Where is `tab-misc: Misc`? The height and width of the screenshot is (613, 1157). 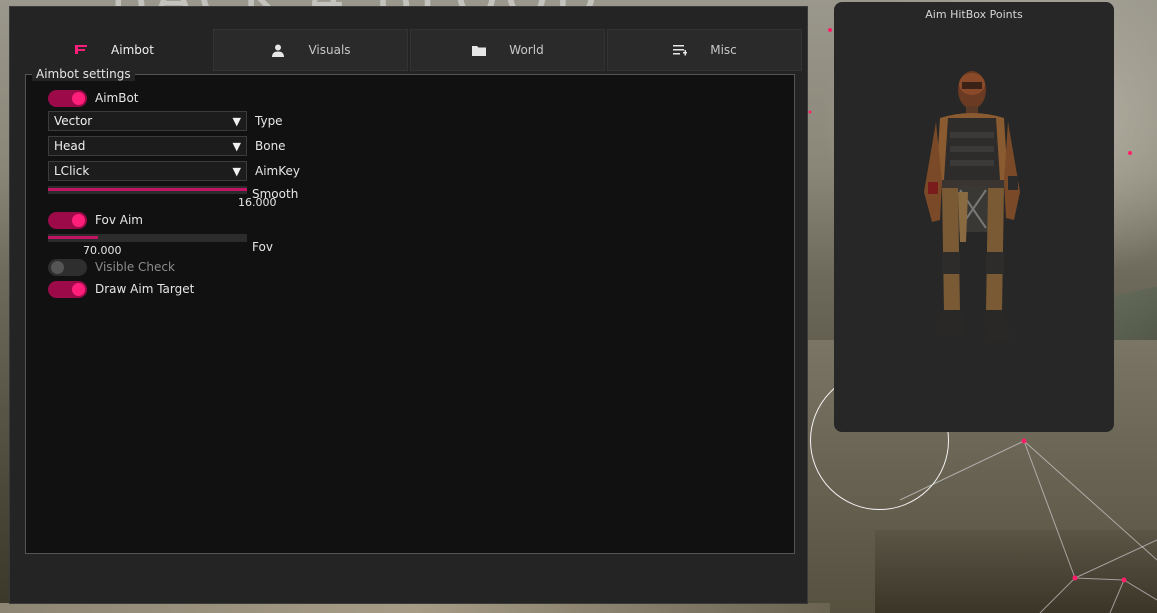
tab-misc: Misc is located at coordinates (704, 50).